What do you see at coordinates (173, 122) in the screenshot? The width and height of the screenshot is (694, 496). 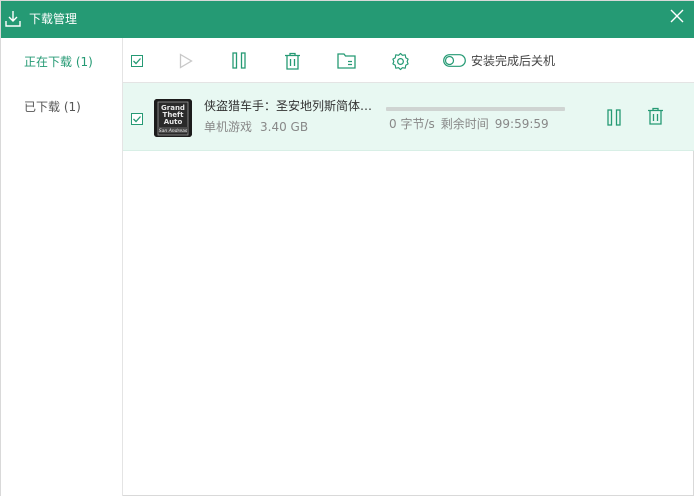 I see `thumb-word-3: Auto` at bounding box center [173, 122].